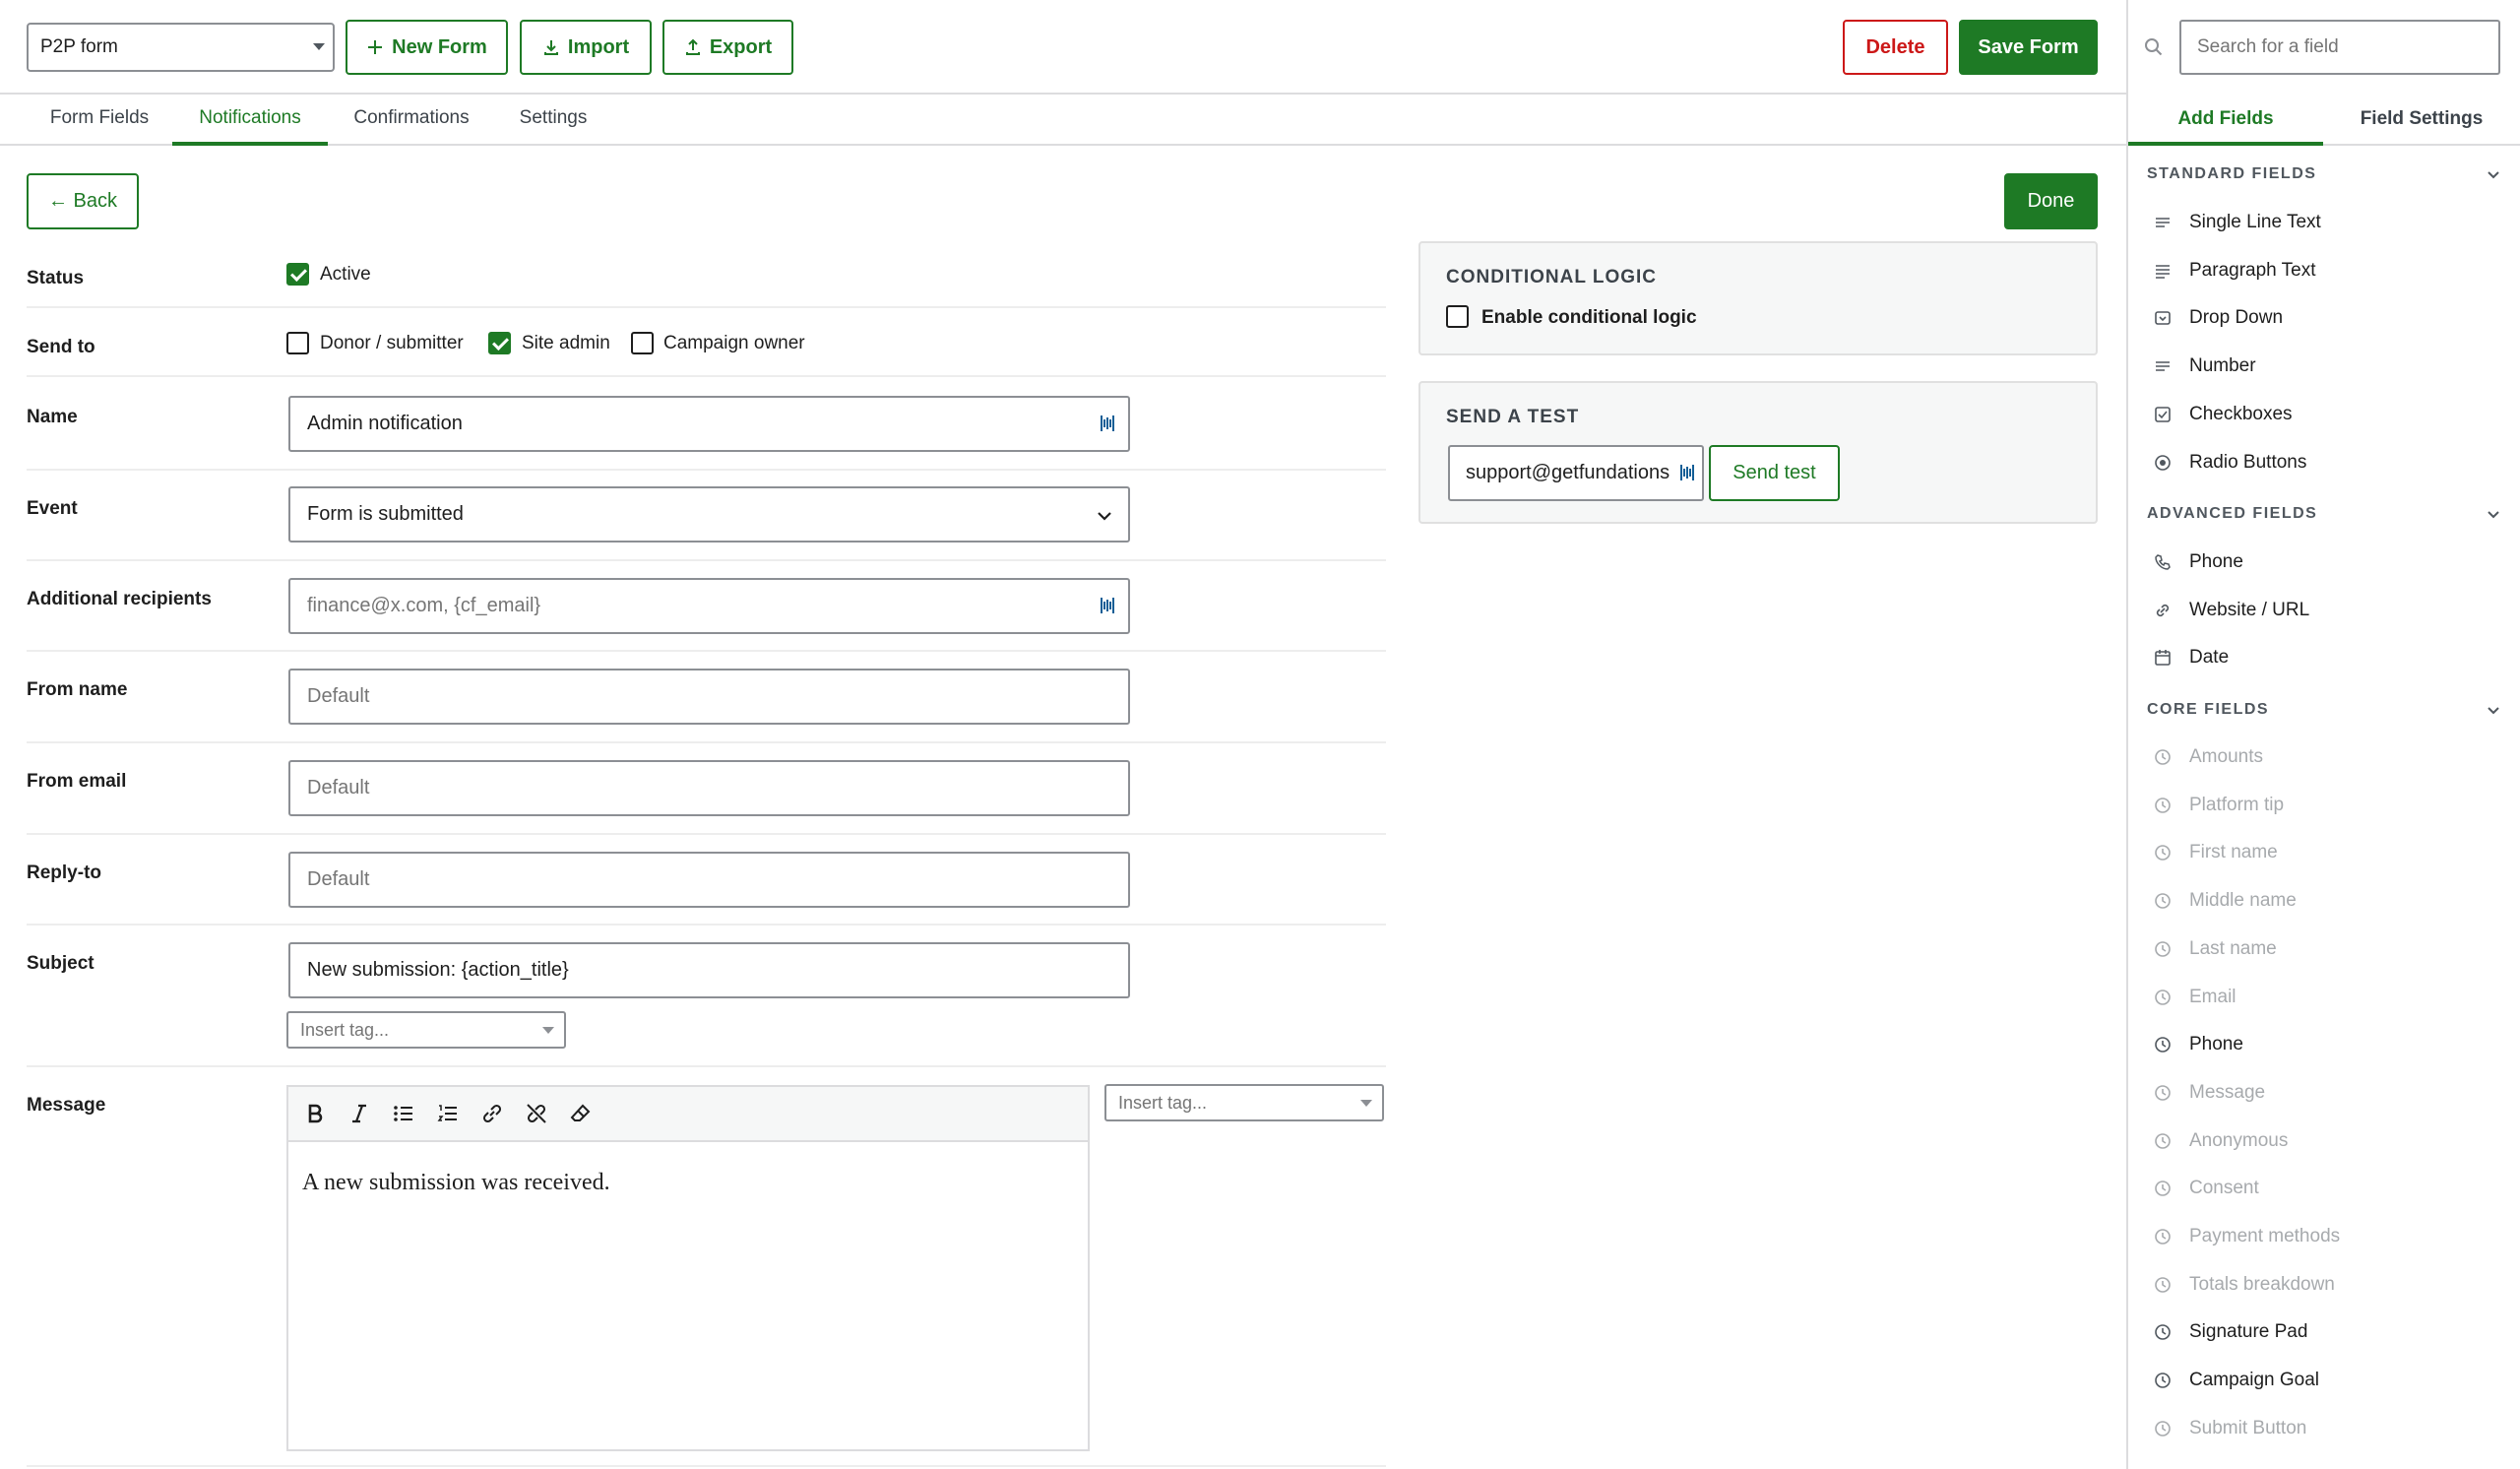 This screenshot has height=1469, width=2520. Describe the element at coordinates (2218, 318) in the screenshot. I see `sidebar-field-item: Drop Down` at that location.